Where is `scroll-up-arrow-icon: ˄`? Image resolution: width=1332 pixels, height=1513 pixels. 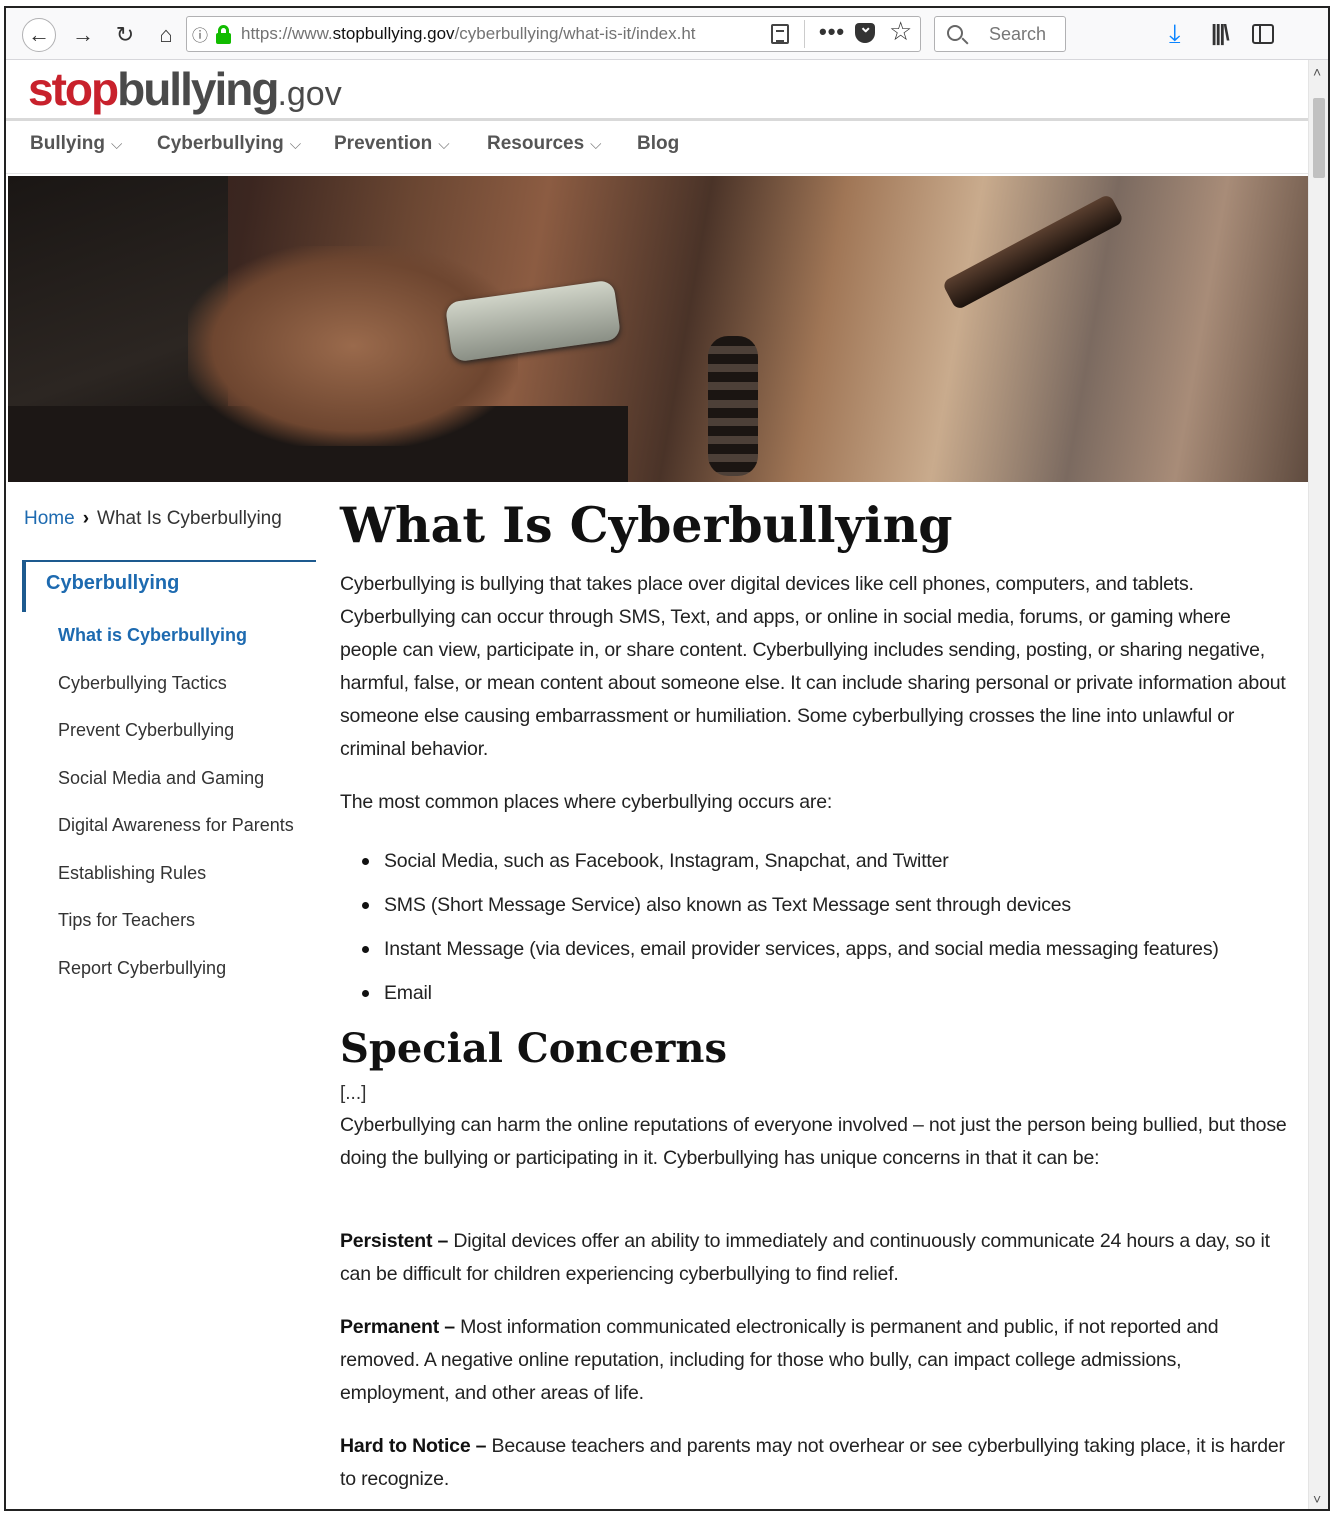 scroll-up-arrow-icon: ˄ is located at coordinates (1317, 72).